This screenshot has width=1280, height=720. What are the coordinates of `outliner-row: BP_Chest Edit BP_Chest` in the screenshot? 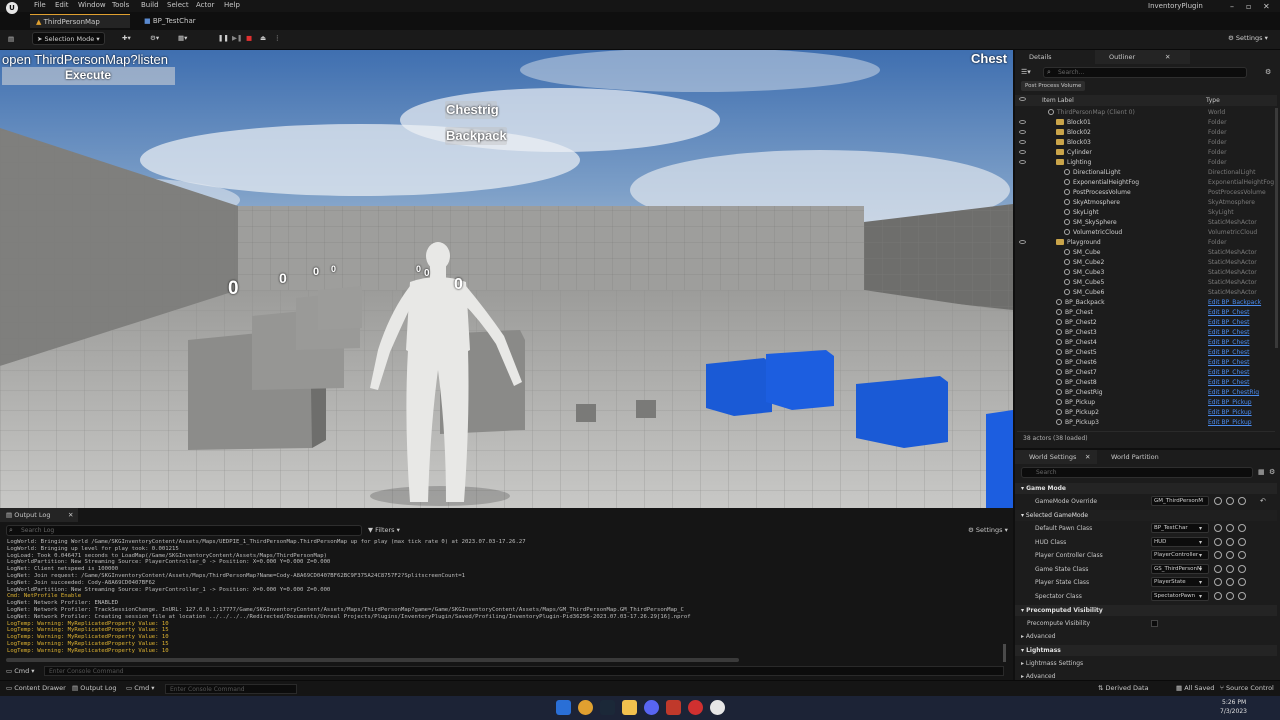 It's located at (1146, 313).